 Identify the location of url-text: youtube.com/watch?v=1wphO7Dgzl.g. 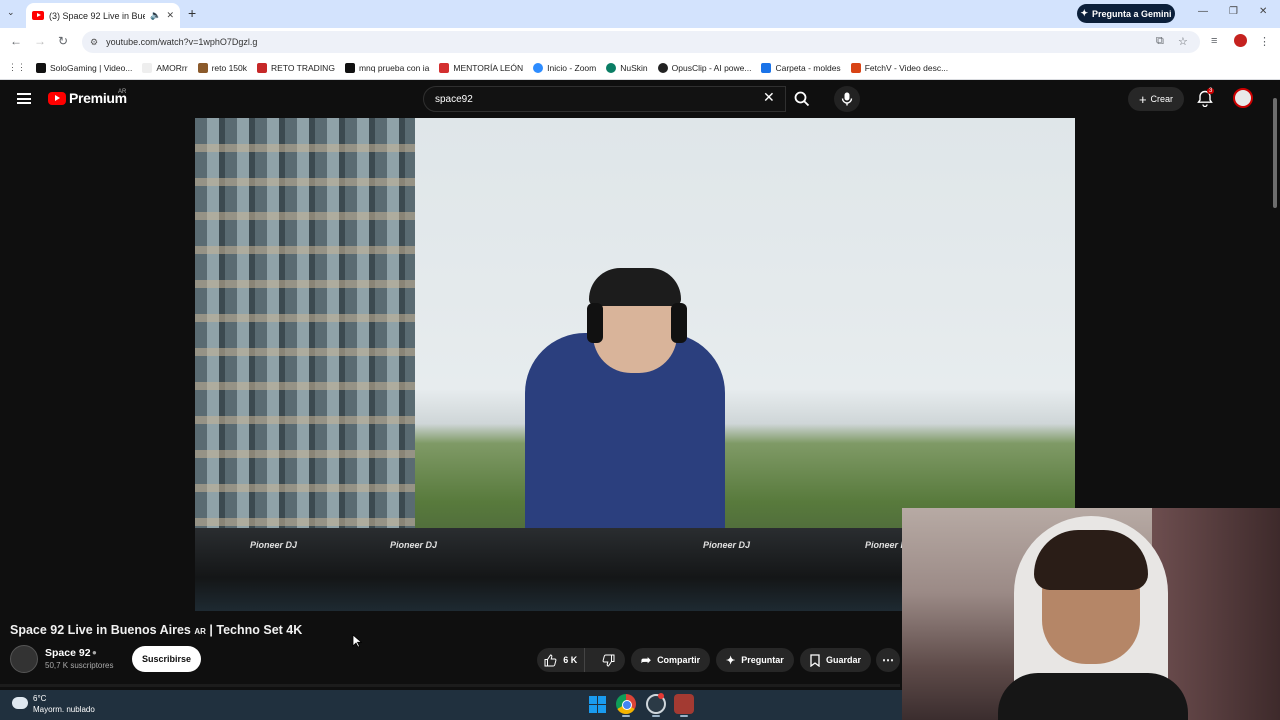
(182, 42).